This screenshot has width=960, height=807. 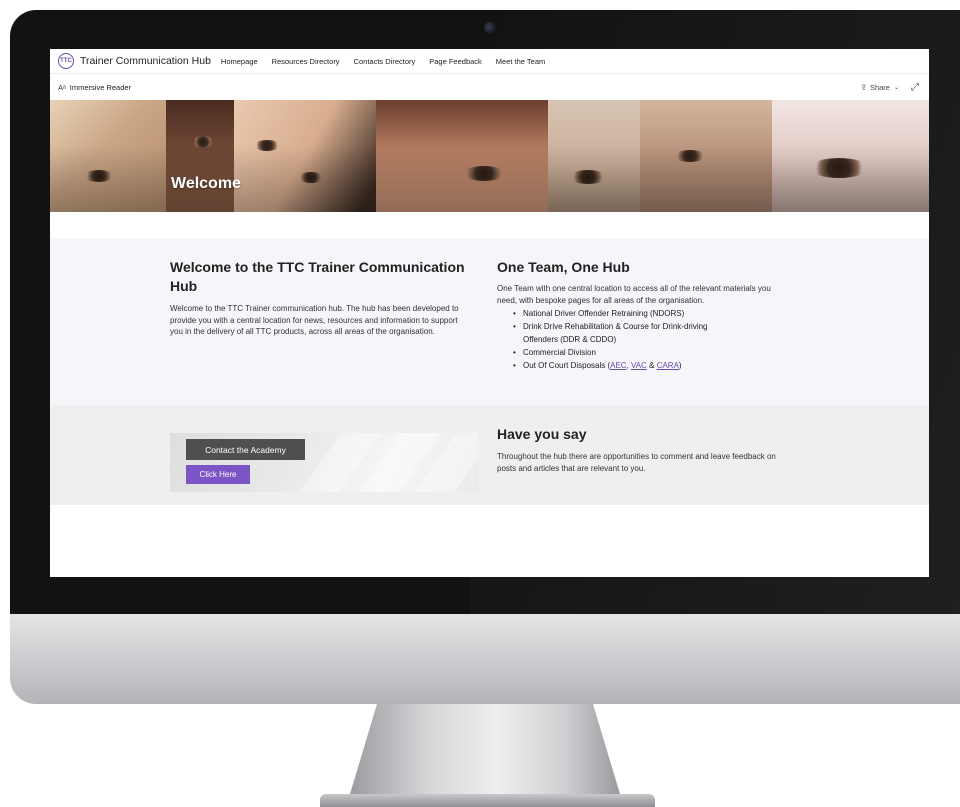 What do you see at coordinates (239, 61) in the screenshot?
I see `nav-item-homepage: Homepage` at bounding box center [239, 61].